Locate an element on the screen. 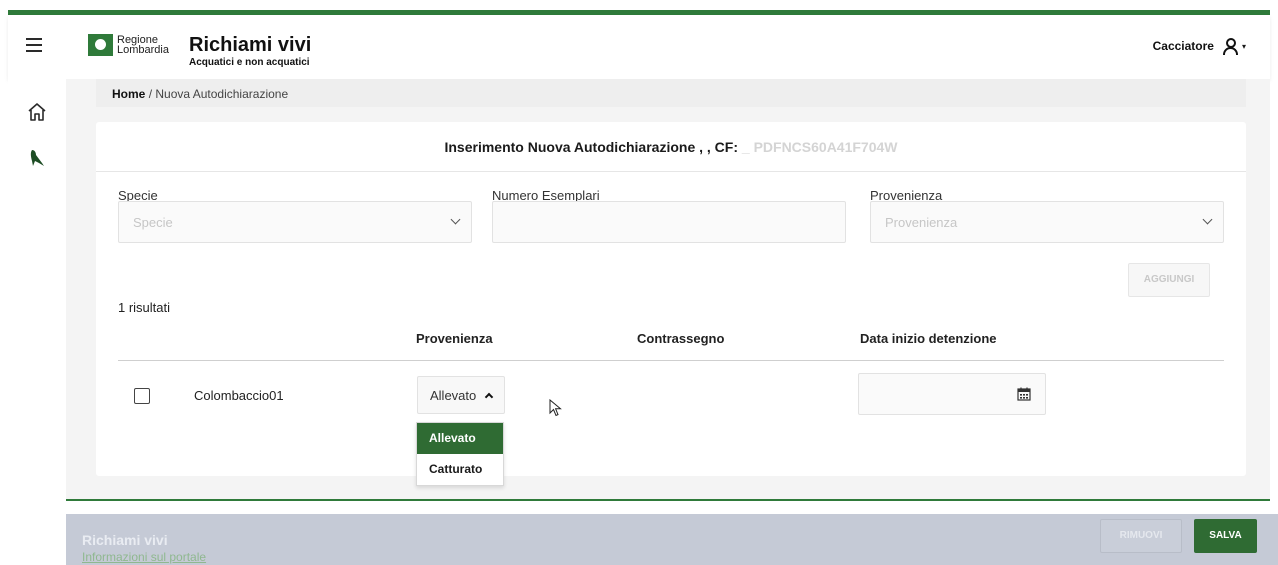 The image size is (1278, 565). user-icon is located at coordinates (1230, 46).